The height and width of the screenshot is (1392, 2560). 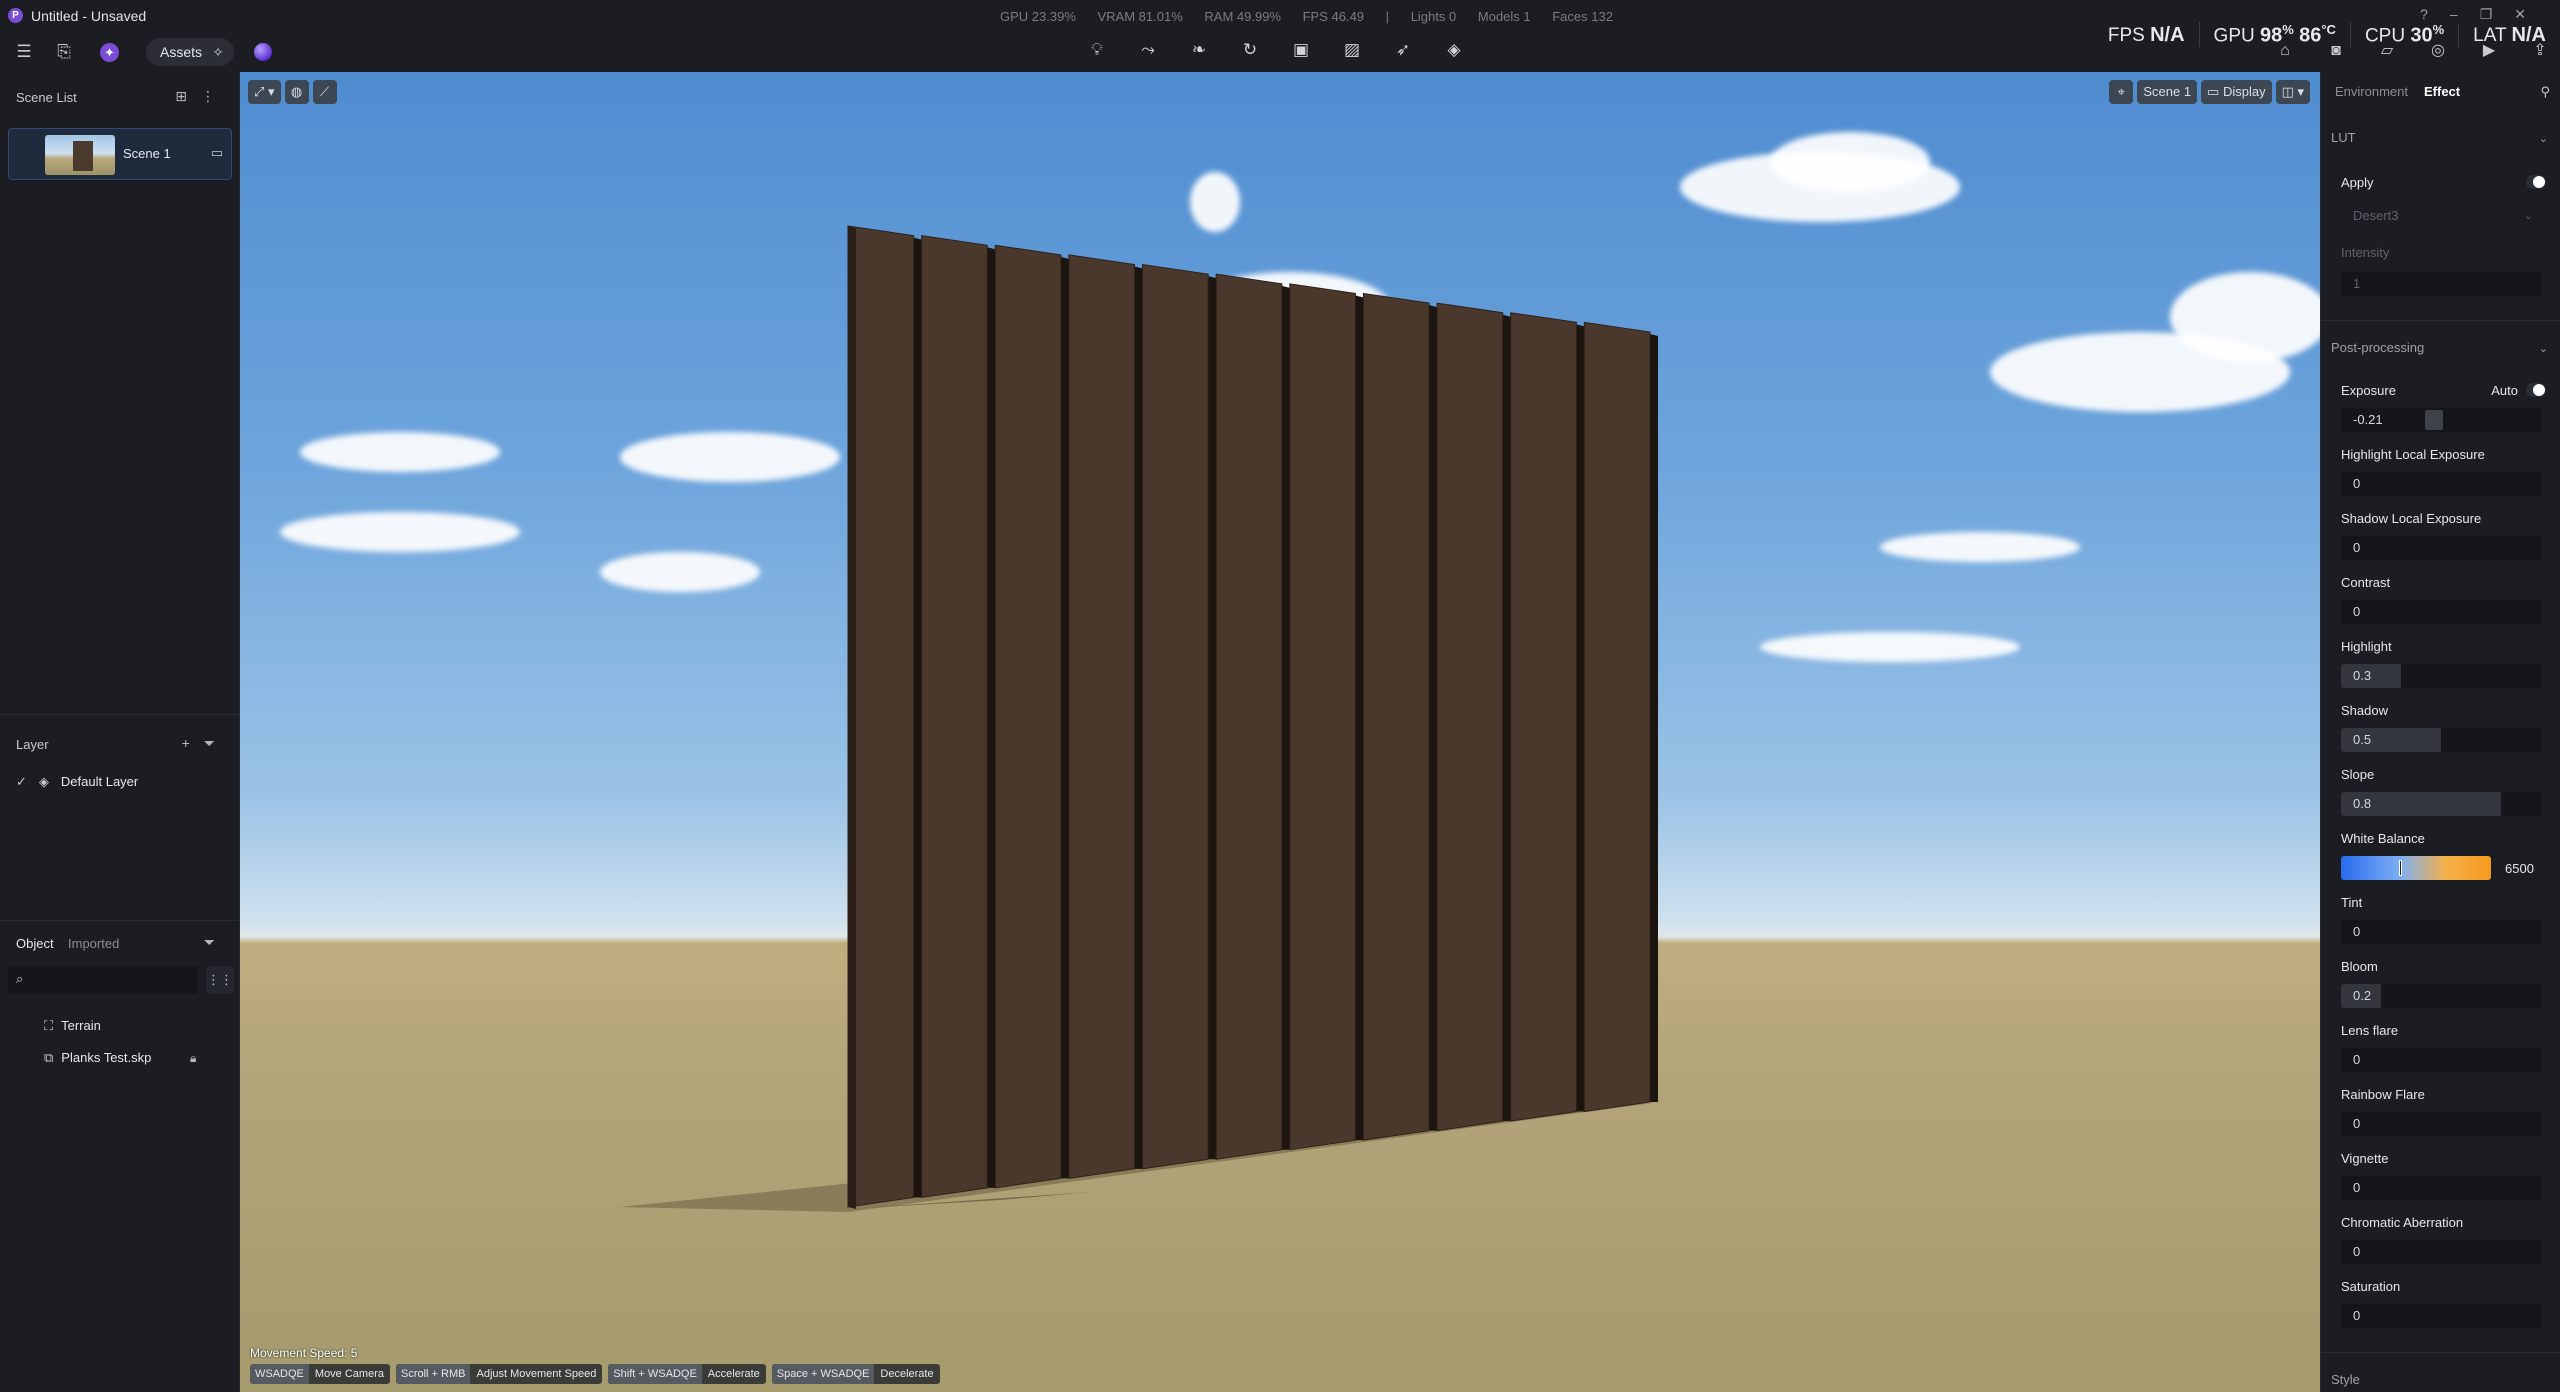 I want to click on help-button: ?, so click(x=2435, y=14).